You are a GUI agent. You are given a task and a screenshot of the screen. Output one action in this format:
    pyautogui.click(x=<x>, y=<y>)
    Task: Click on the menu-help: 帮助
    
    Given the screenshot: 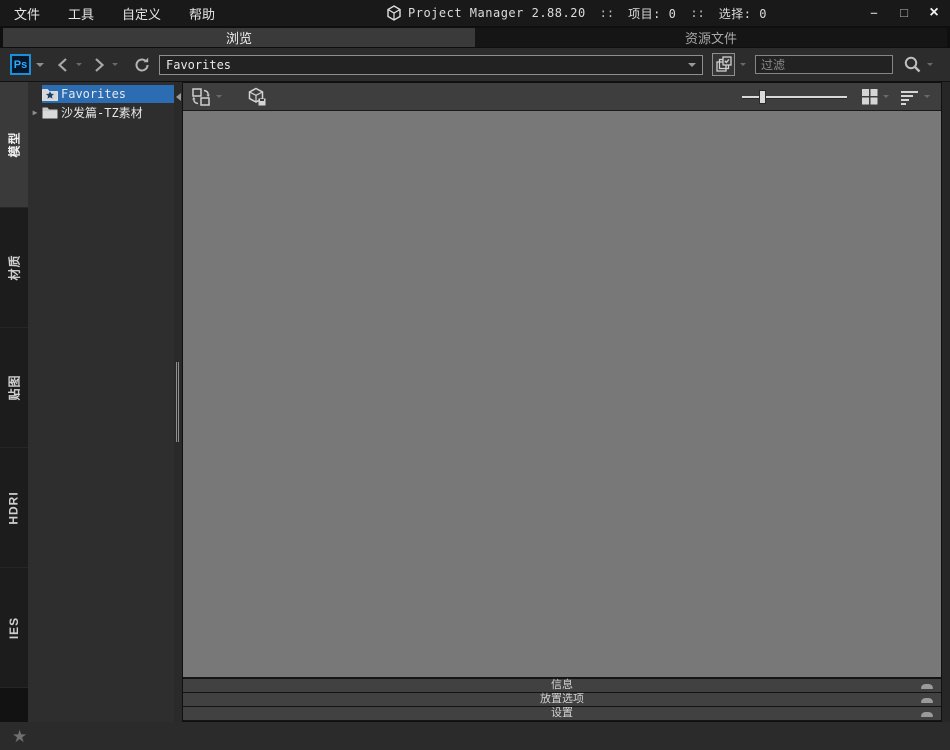 What is the action you would take?
    pyautogui.click(x=202, y=13)
    